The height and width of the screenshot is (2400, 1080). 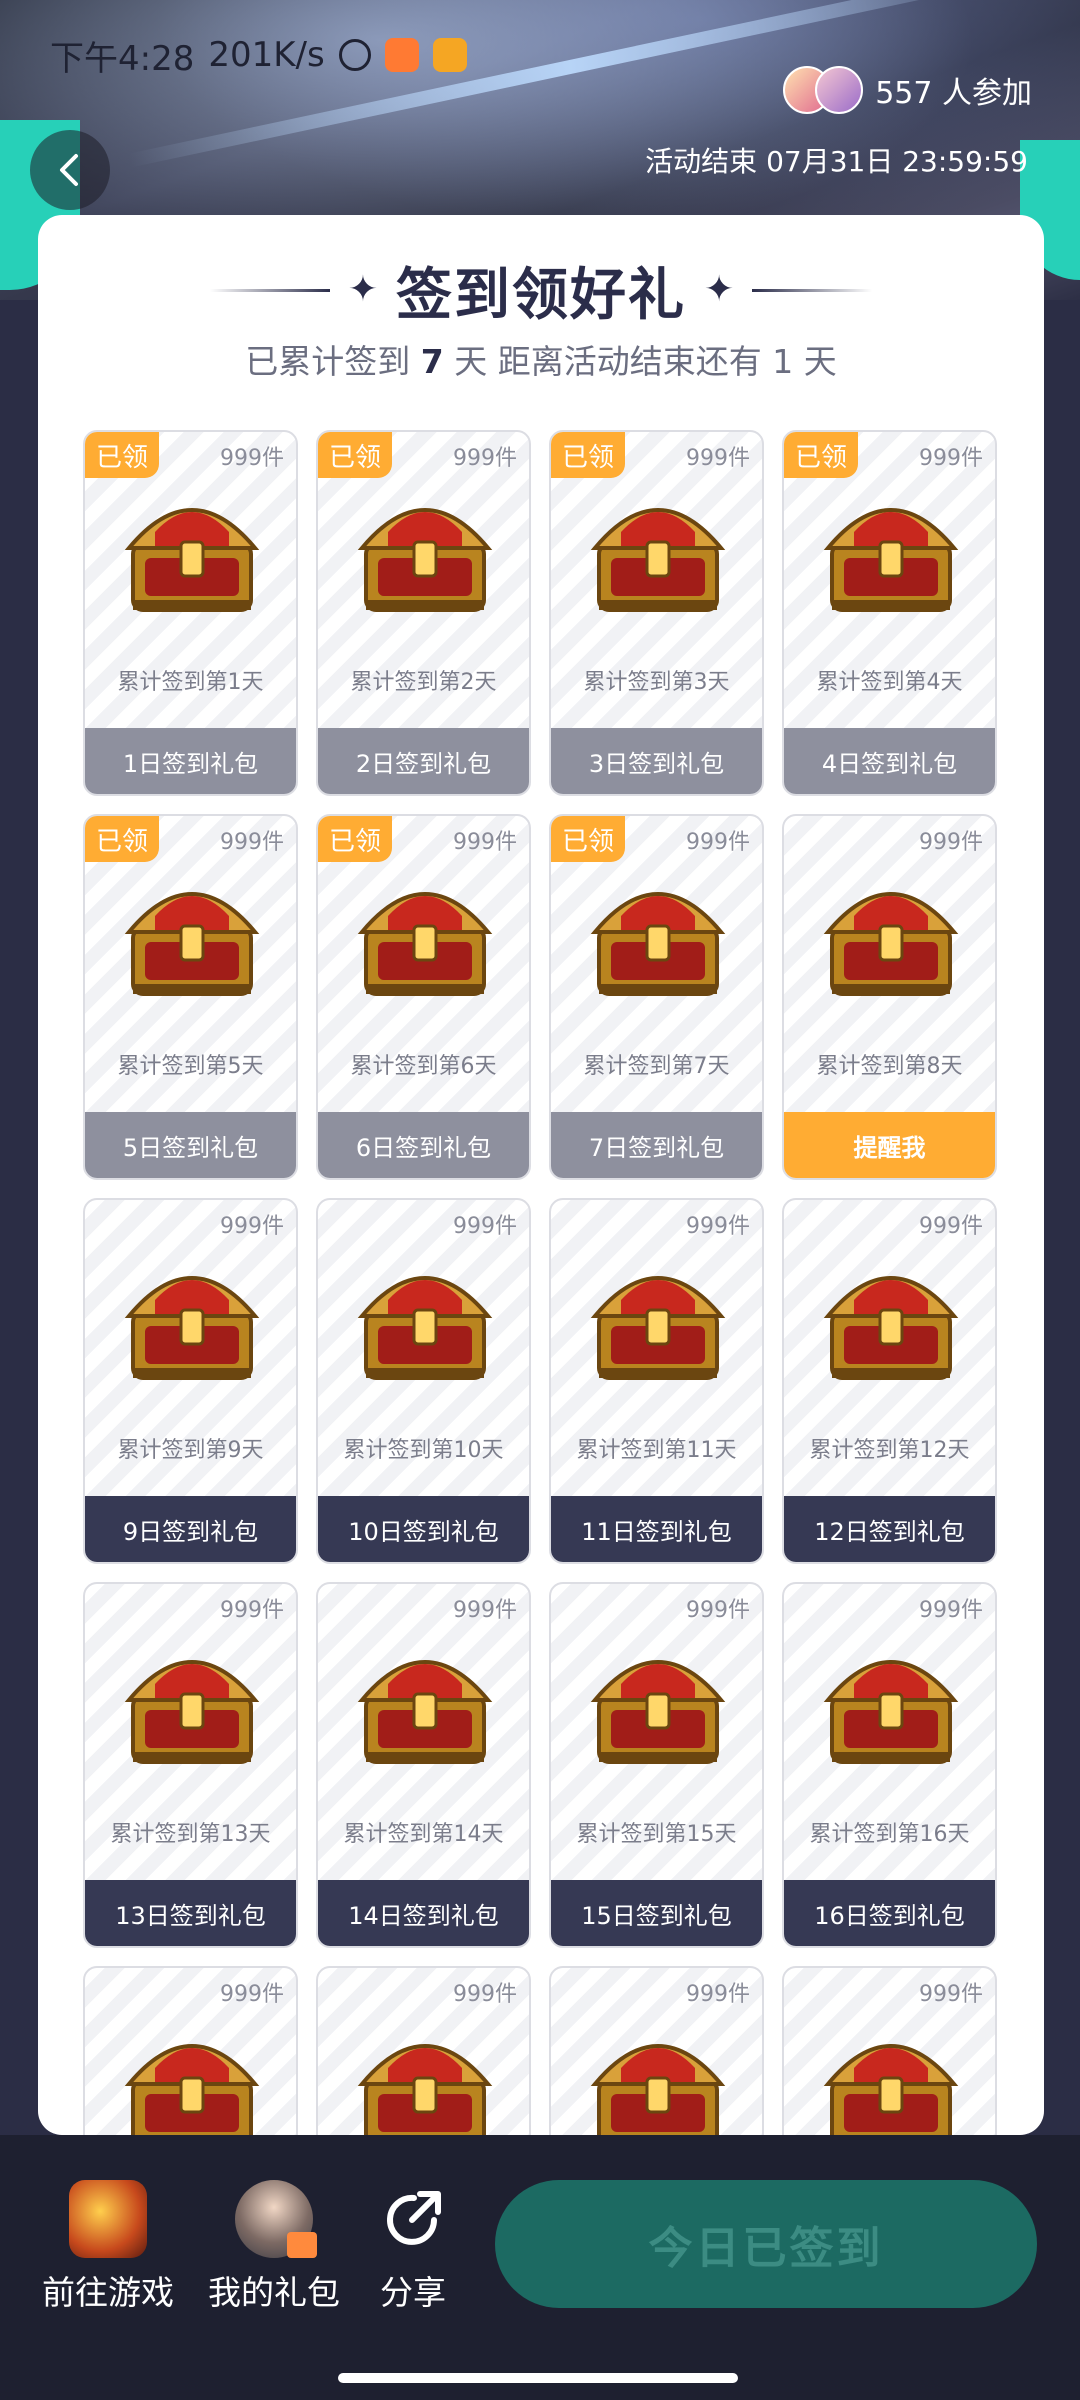 What do you see at coordinates (889, 761) in the screenshot?
I see `gift-pack-button: 4日签到礼包` at bounding box center [889, 761].